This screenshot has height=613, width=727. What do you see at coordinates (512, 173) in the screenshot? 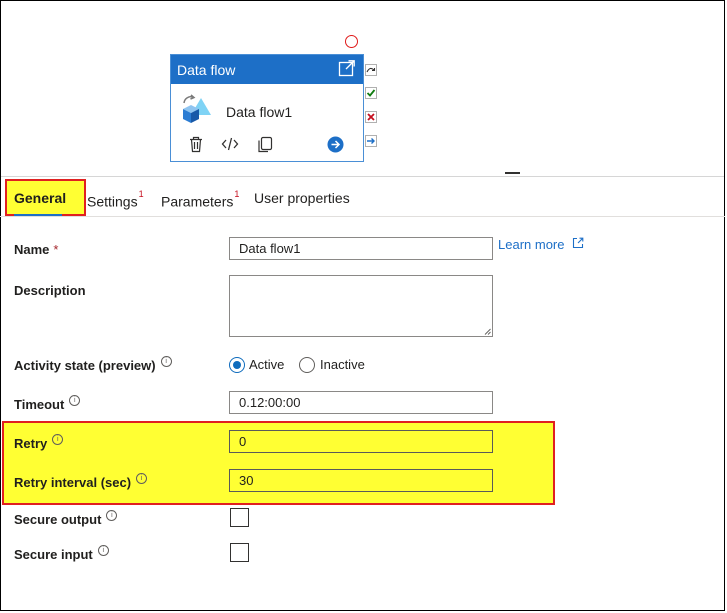
I see `panel-resize-handle` at bounding box center [512, 173].